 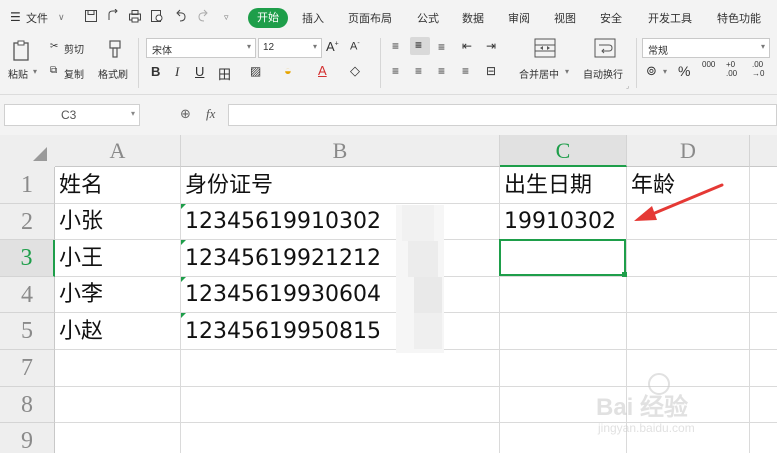 I want to click on cell-b5: 12345619950815, so click(x=340, y=331).